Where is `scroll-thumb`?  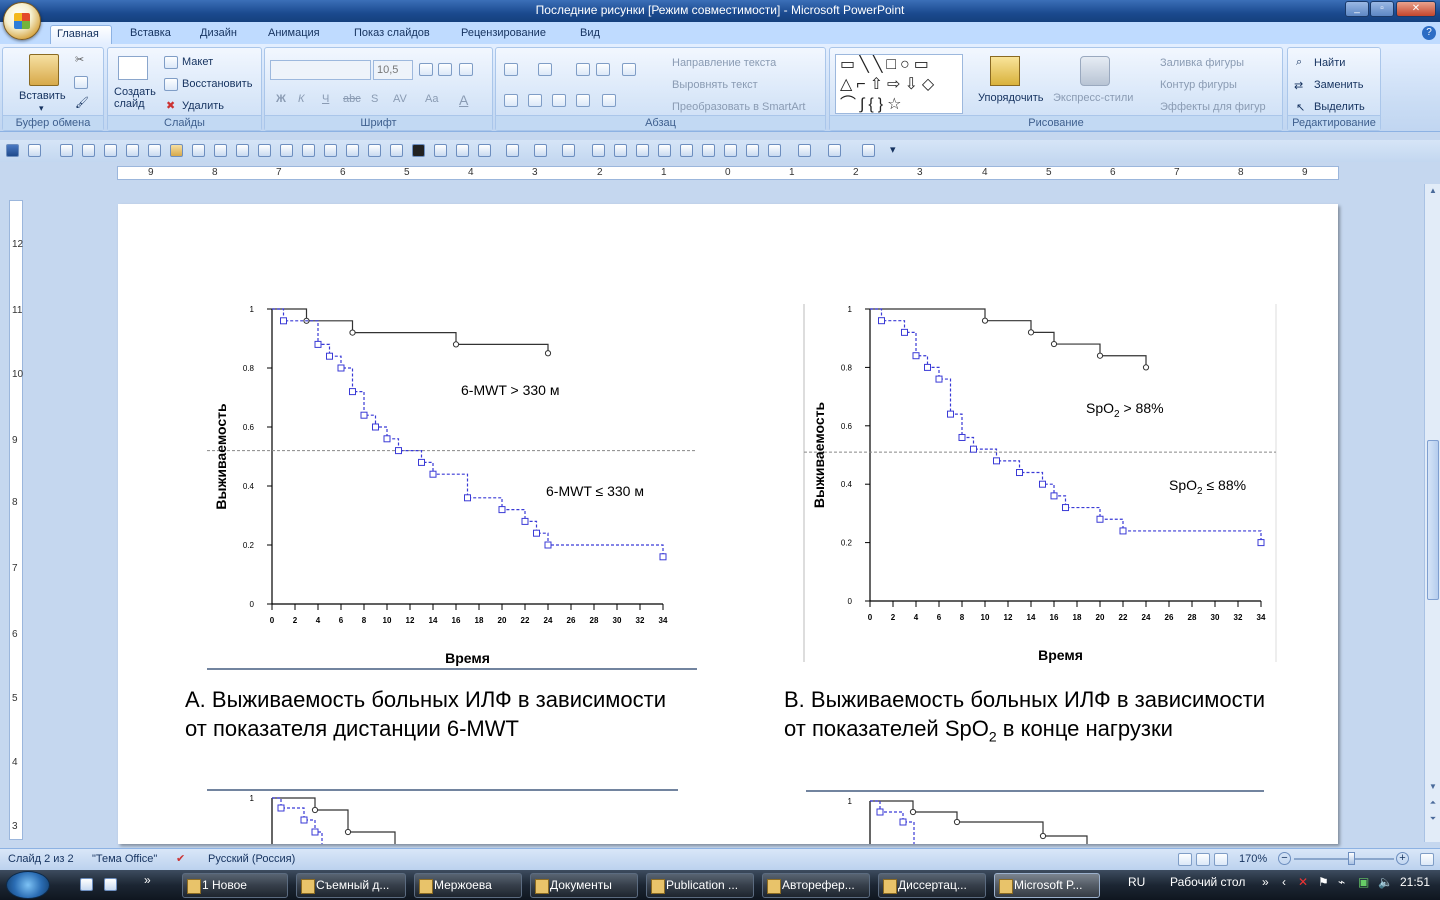
scroll-thumb is located at coordinates (1433, 520).